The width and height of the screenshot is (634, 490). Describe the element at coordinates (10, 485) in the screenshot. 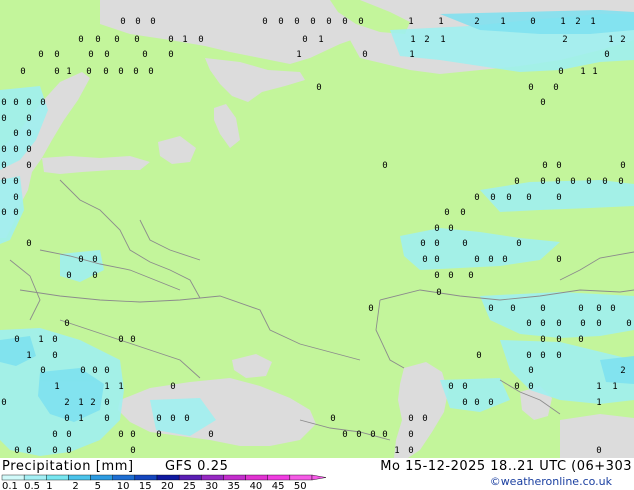

I see `legend-label: 0.1` at that location.